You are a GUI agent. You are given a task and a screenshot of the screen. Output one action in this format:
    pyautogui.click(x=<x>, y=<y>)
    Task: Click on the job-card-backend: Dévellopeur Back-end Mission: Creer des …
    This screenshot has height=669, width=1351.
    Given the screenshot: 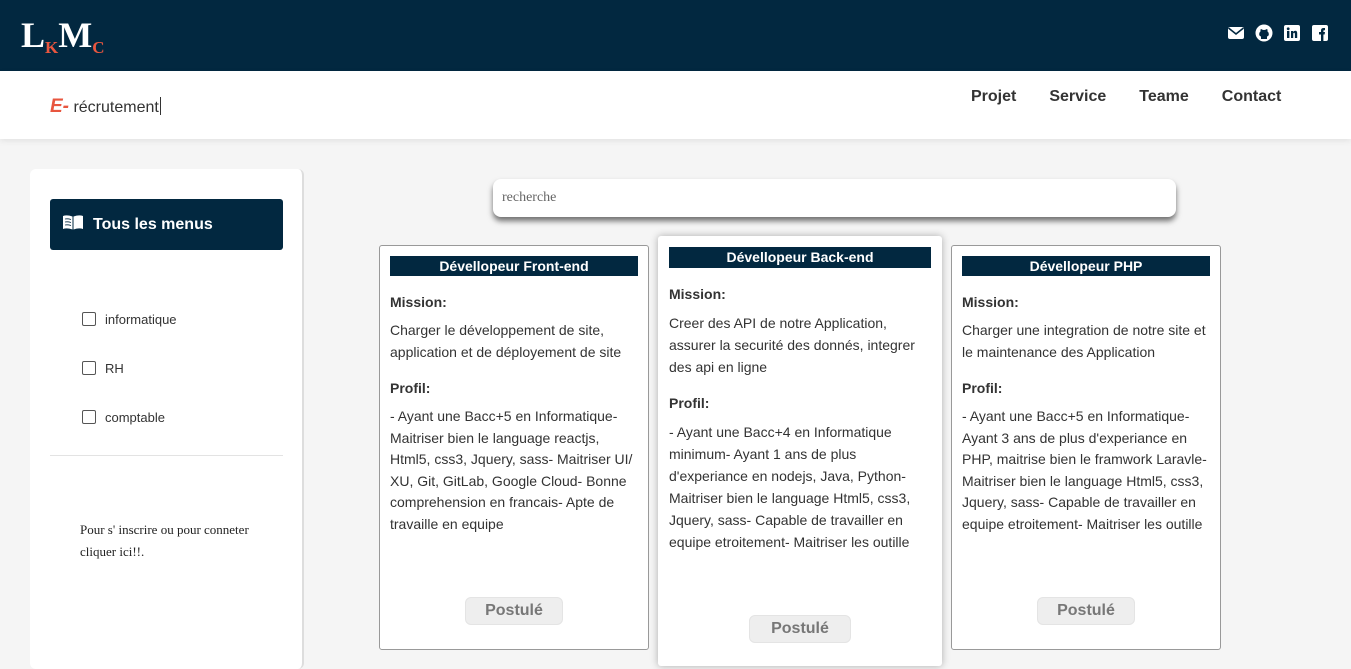 What is the action you would take?
    pyautogui.click(x=800, y=451)
    